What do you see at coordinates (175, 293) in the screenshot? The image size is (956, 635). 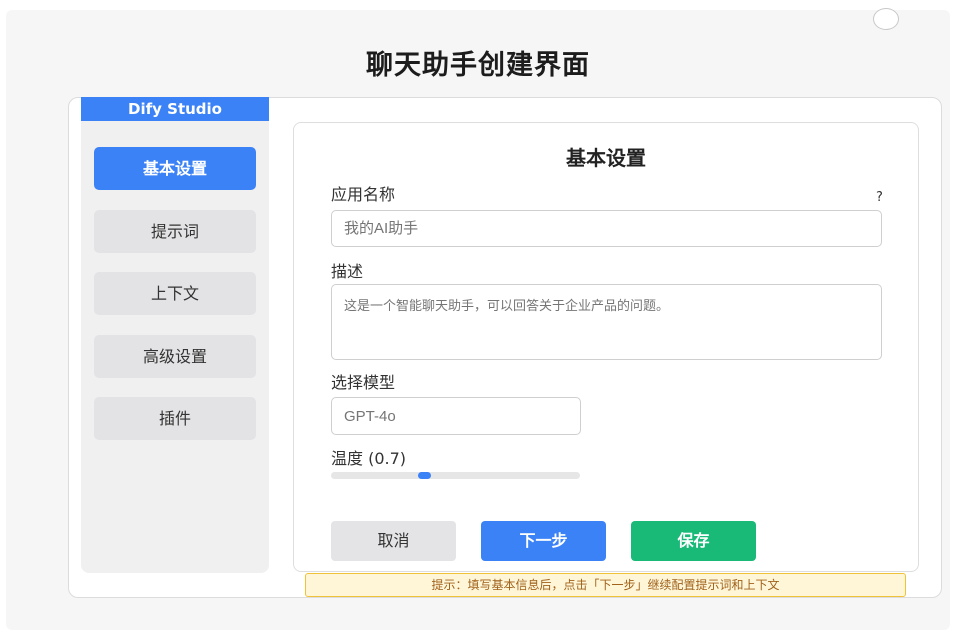 I see `sidebar-item-context: 上下文` at bounding box center [175, 293].